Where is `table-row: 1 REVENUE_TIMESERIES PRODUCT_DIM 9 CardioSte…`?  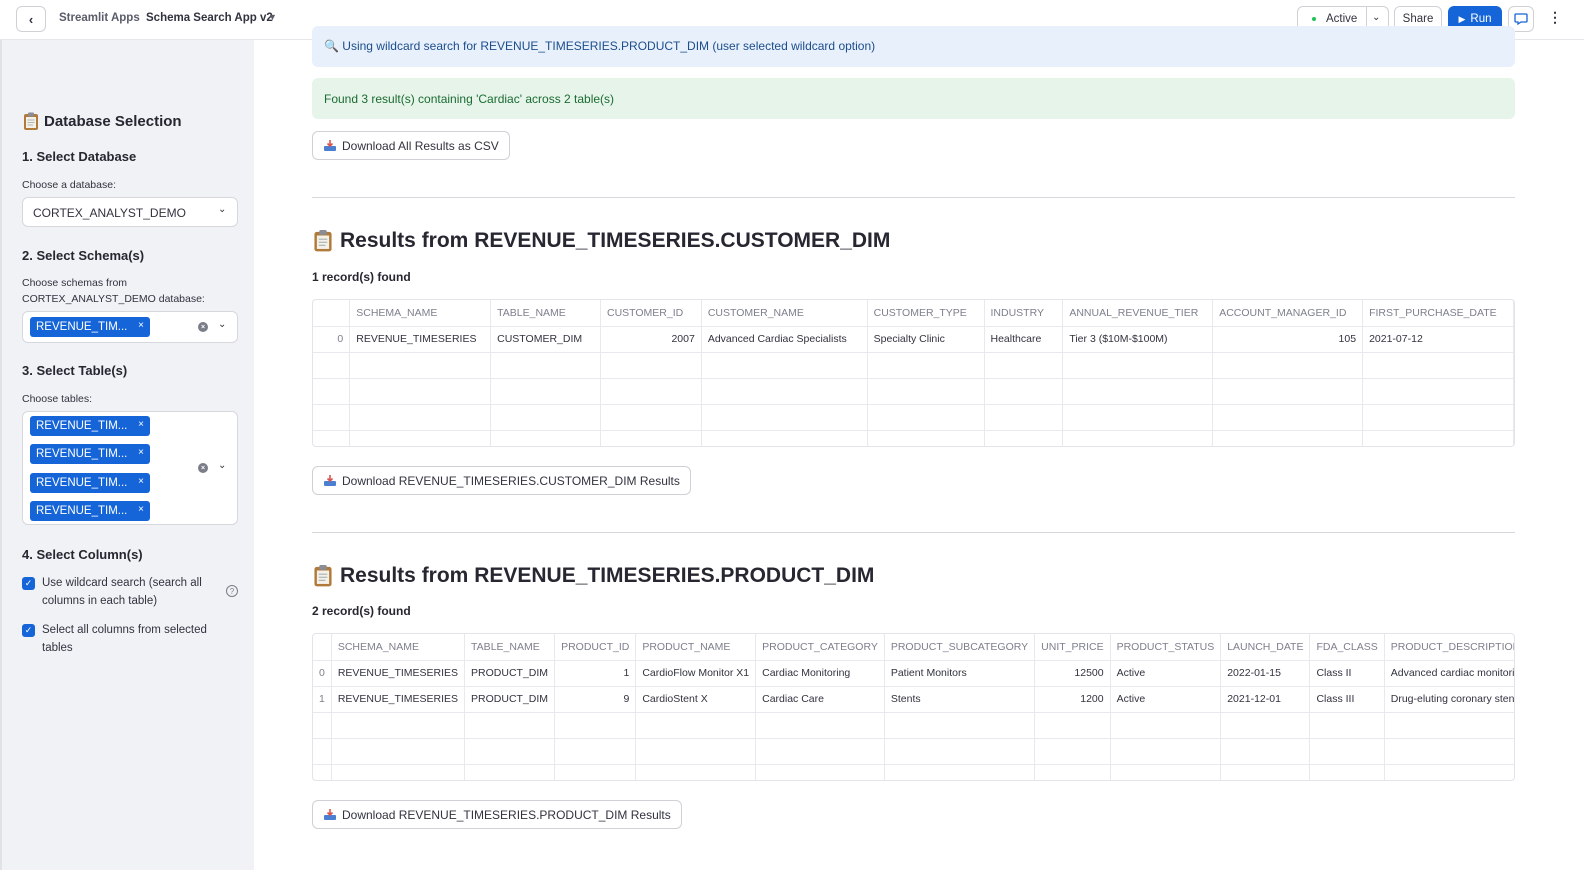
table-row: 1 REVENUE_TIMESERIES PRODUCT_DIM 9 CardioSte… is located at coordinates (913, 699).